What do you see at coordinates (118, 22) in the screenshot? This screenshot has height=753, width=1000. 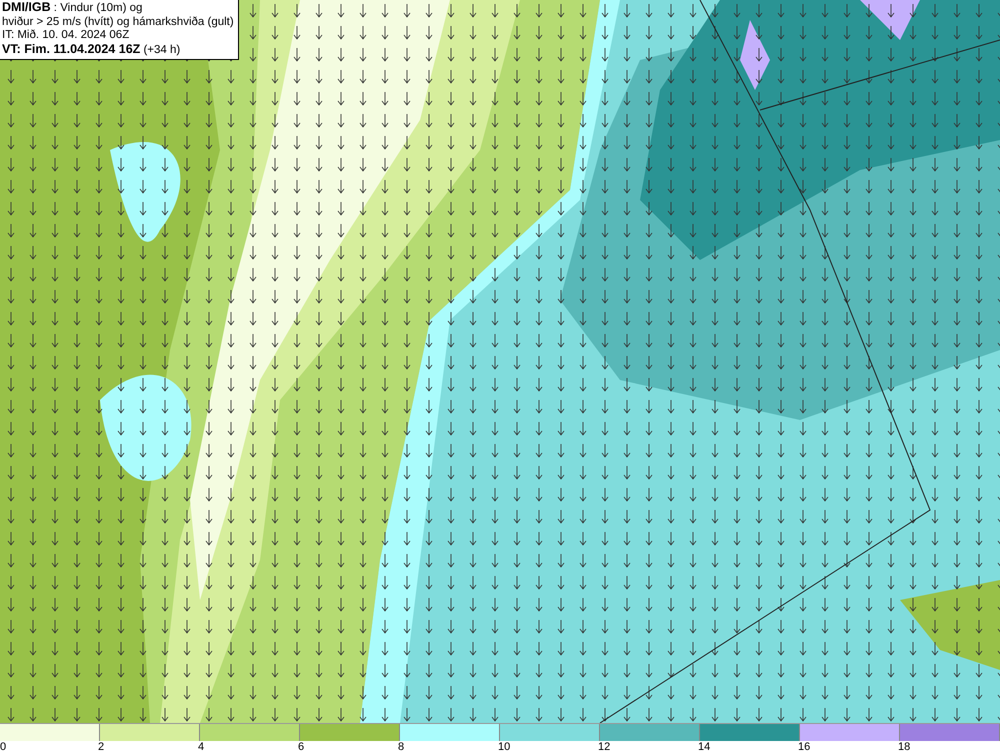 I see `info-line: hviður > 25 m/s (hvítt) og hámarkshviða (gult)` at bounding box center [118, 22].